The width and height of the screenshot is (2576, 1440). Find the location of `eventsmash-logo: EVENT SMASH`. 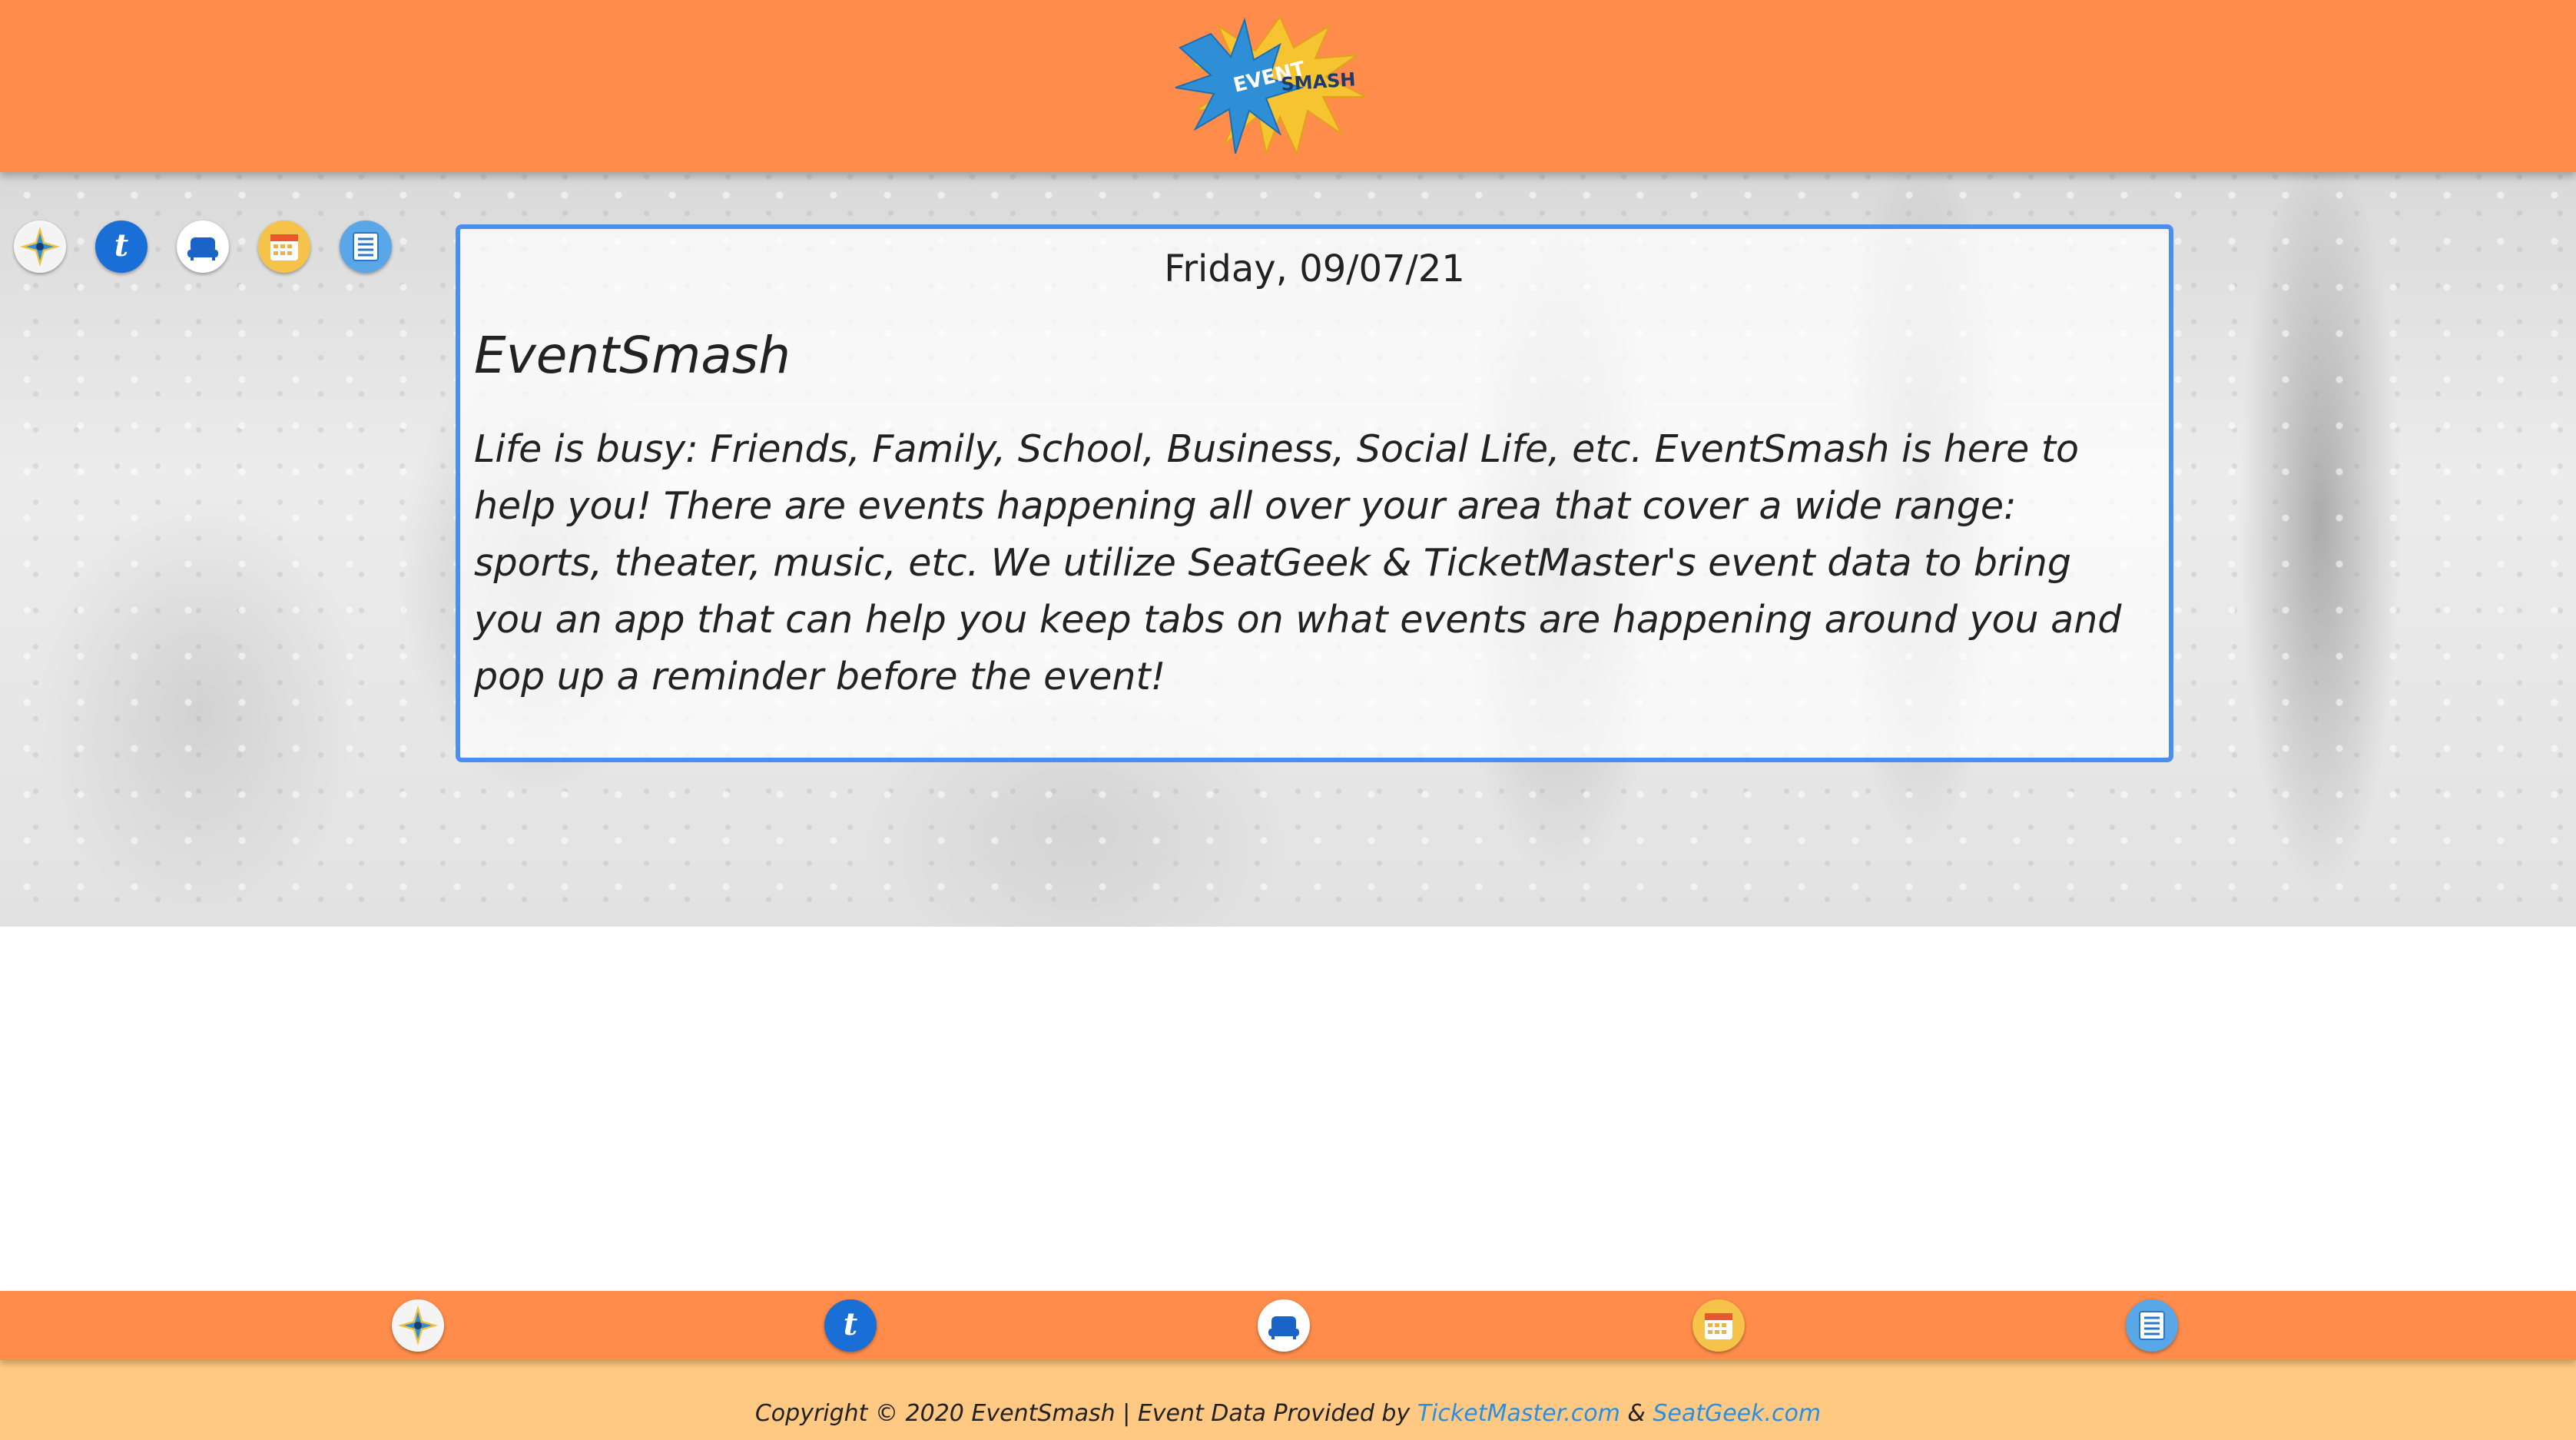

eventsmash-logo: EVENT SMASH is located at coordinates (1280, 83).